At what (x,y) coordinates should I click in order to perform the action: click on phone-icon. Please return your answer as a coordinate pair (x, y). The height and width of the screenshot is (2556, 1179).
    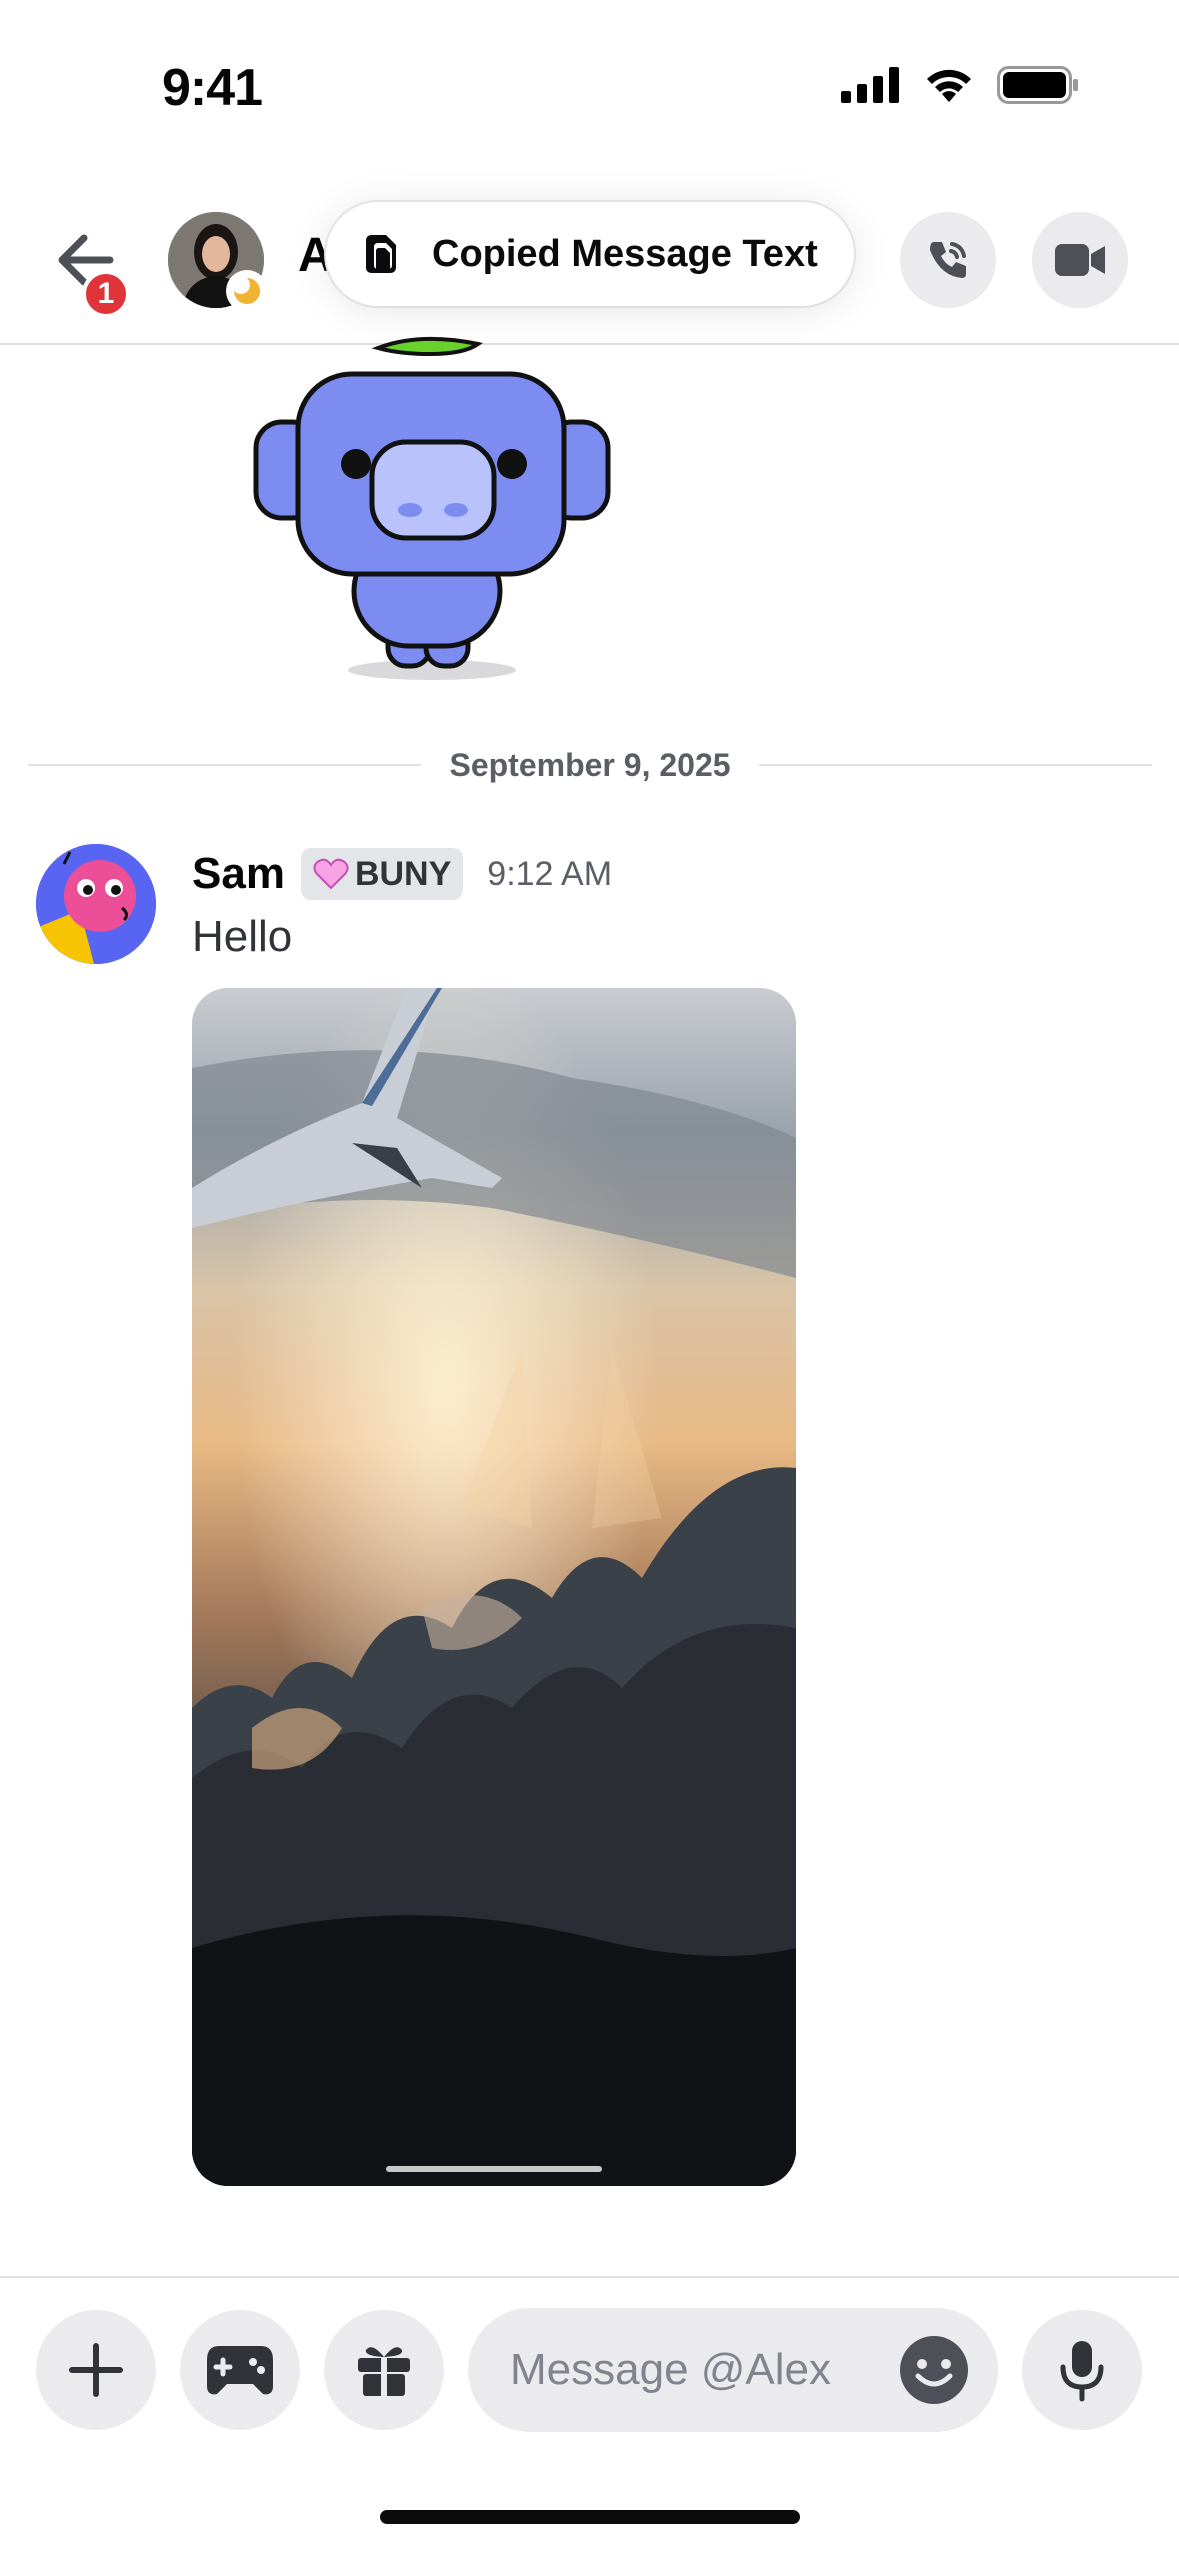
    Looking at the image, I should click on (948, 260).